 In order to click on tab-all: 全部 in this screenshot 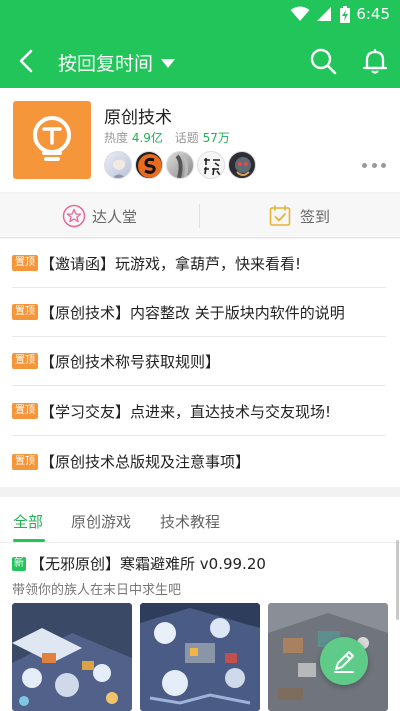, I will do `click(28, 521)`.